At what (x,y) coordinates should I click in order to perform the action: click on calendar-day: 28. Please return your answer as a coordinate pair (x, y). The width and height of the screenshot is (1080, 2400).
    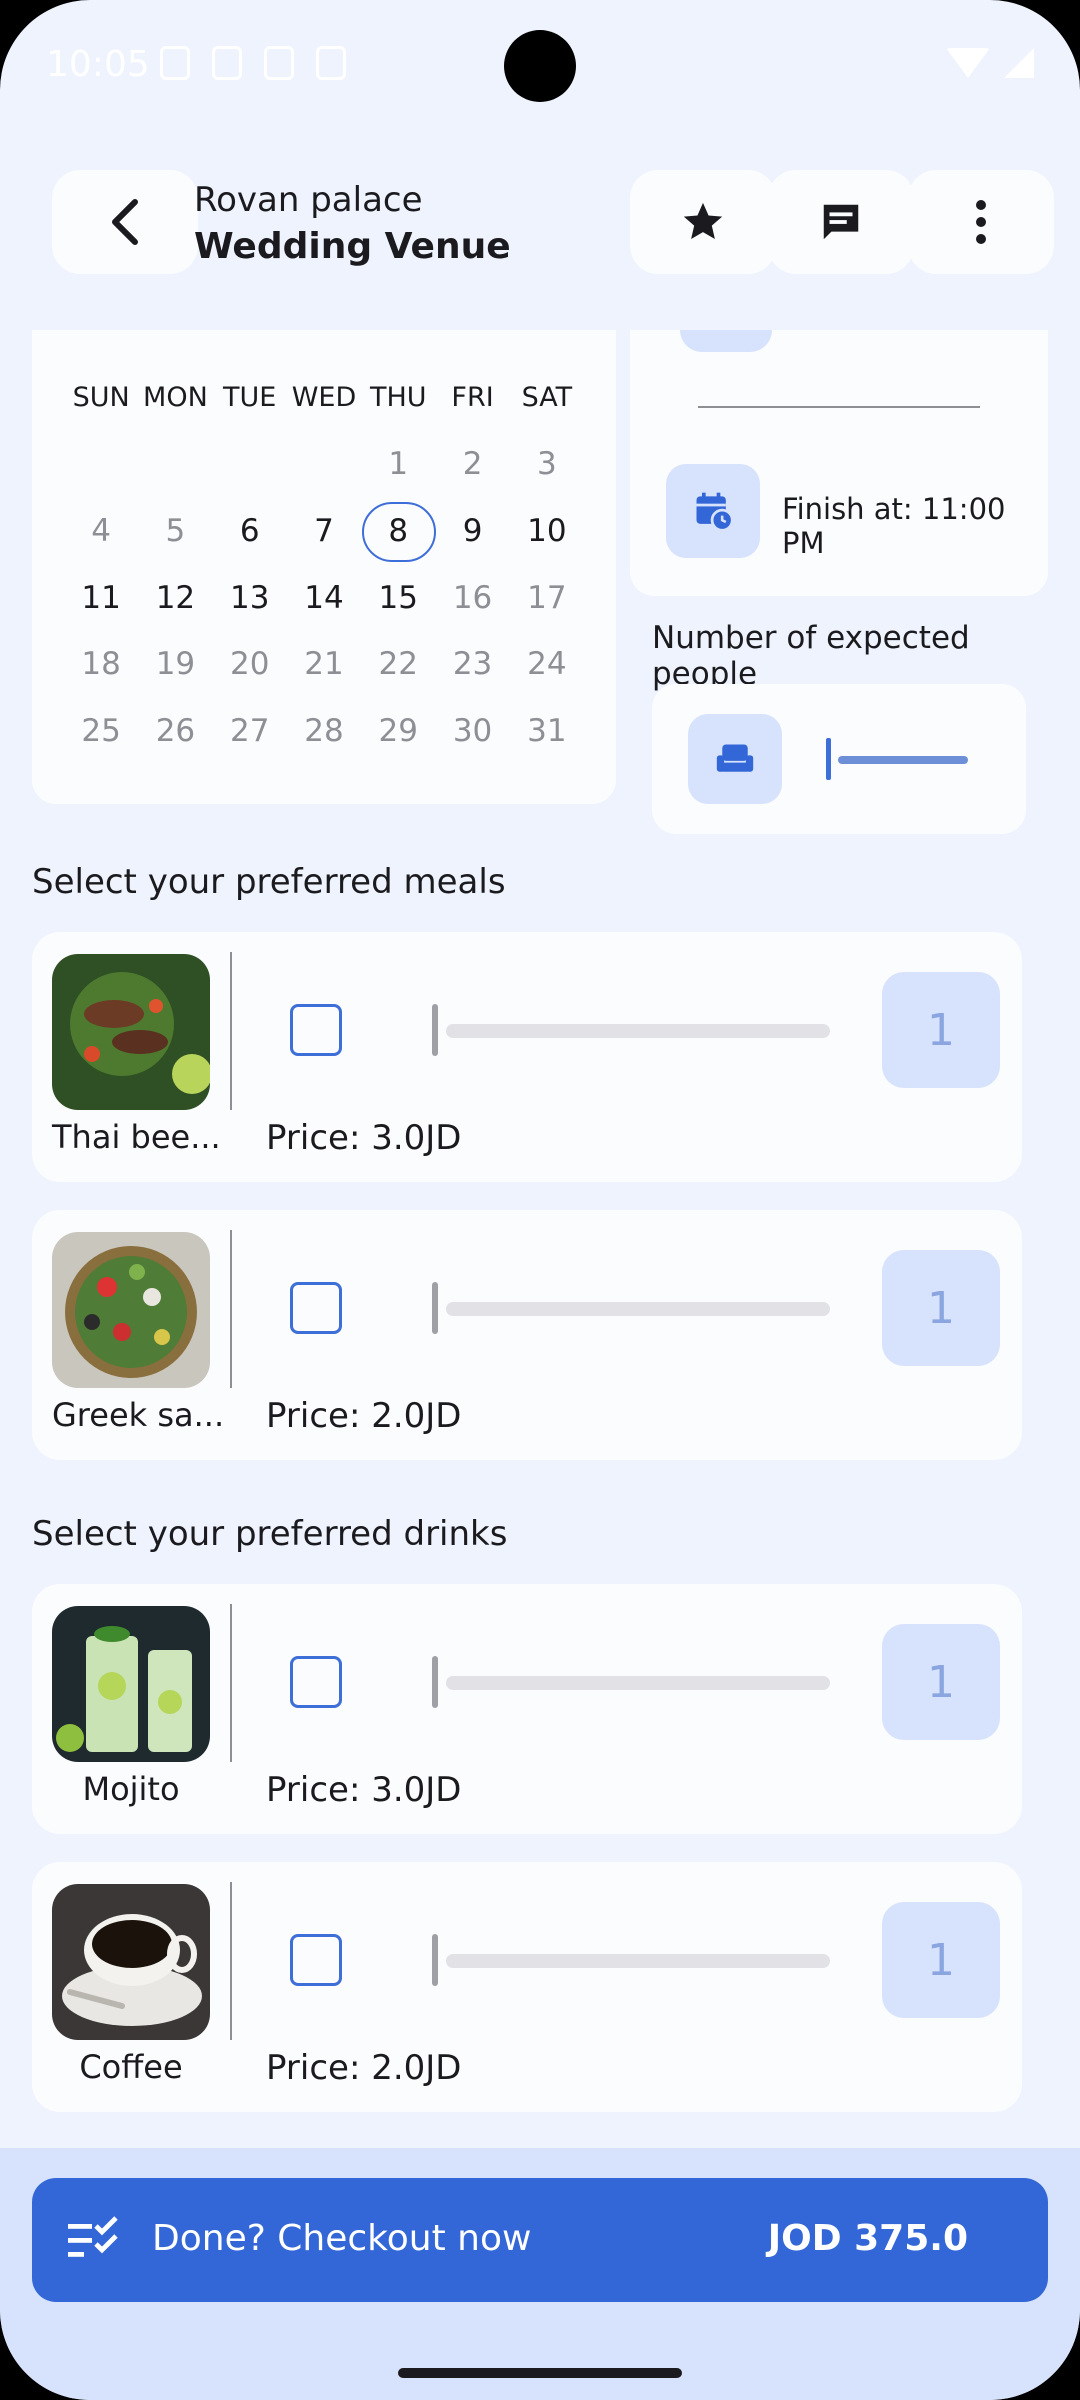
    Looking at the image, I should click on (324, 731).